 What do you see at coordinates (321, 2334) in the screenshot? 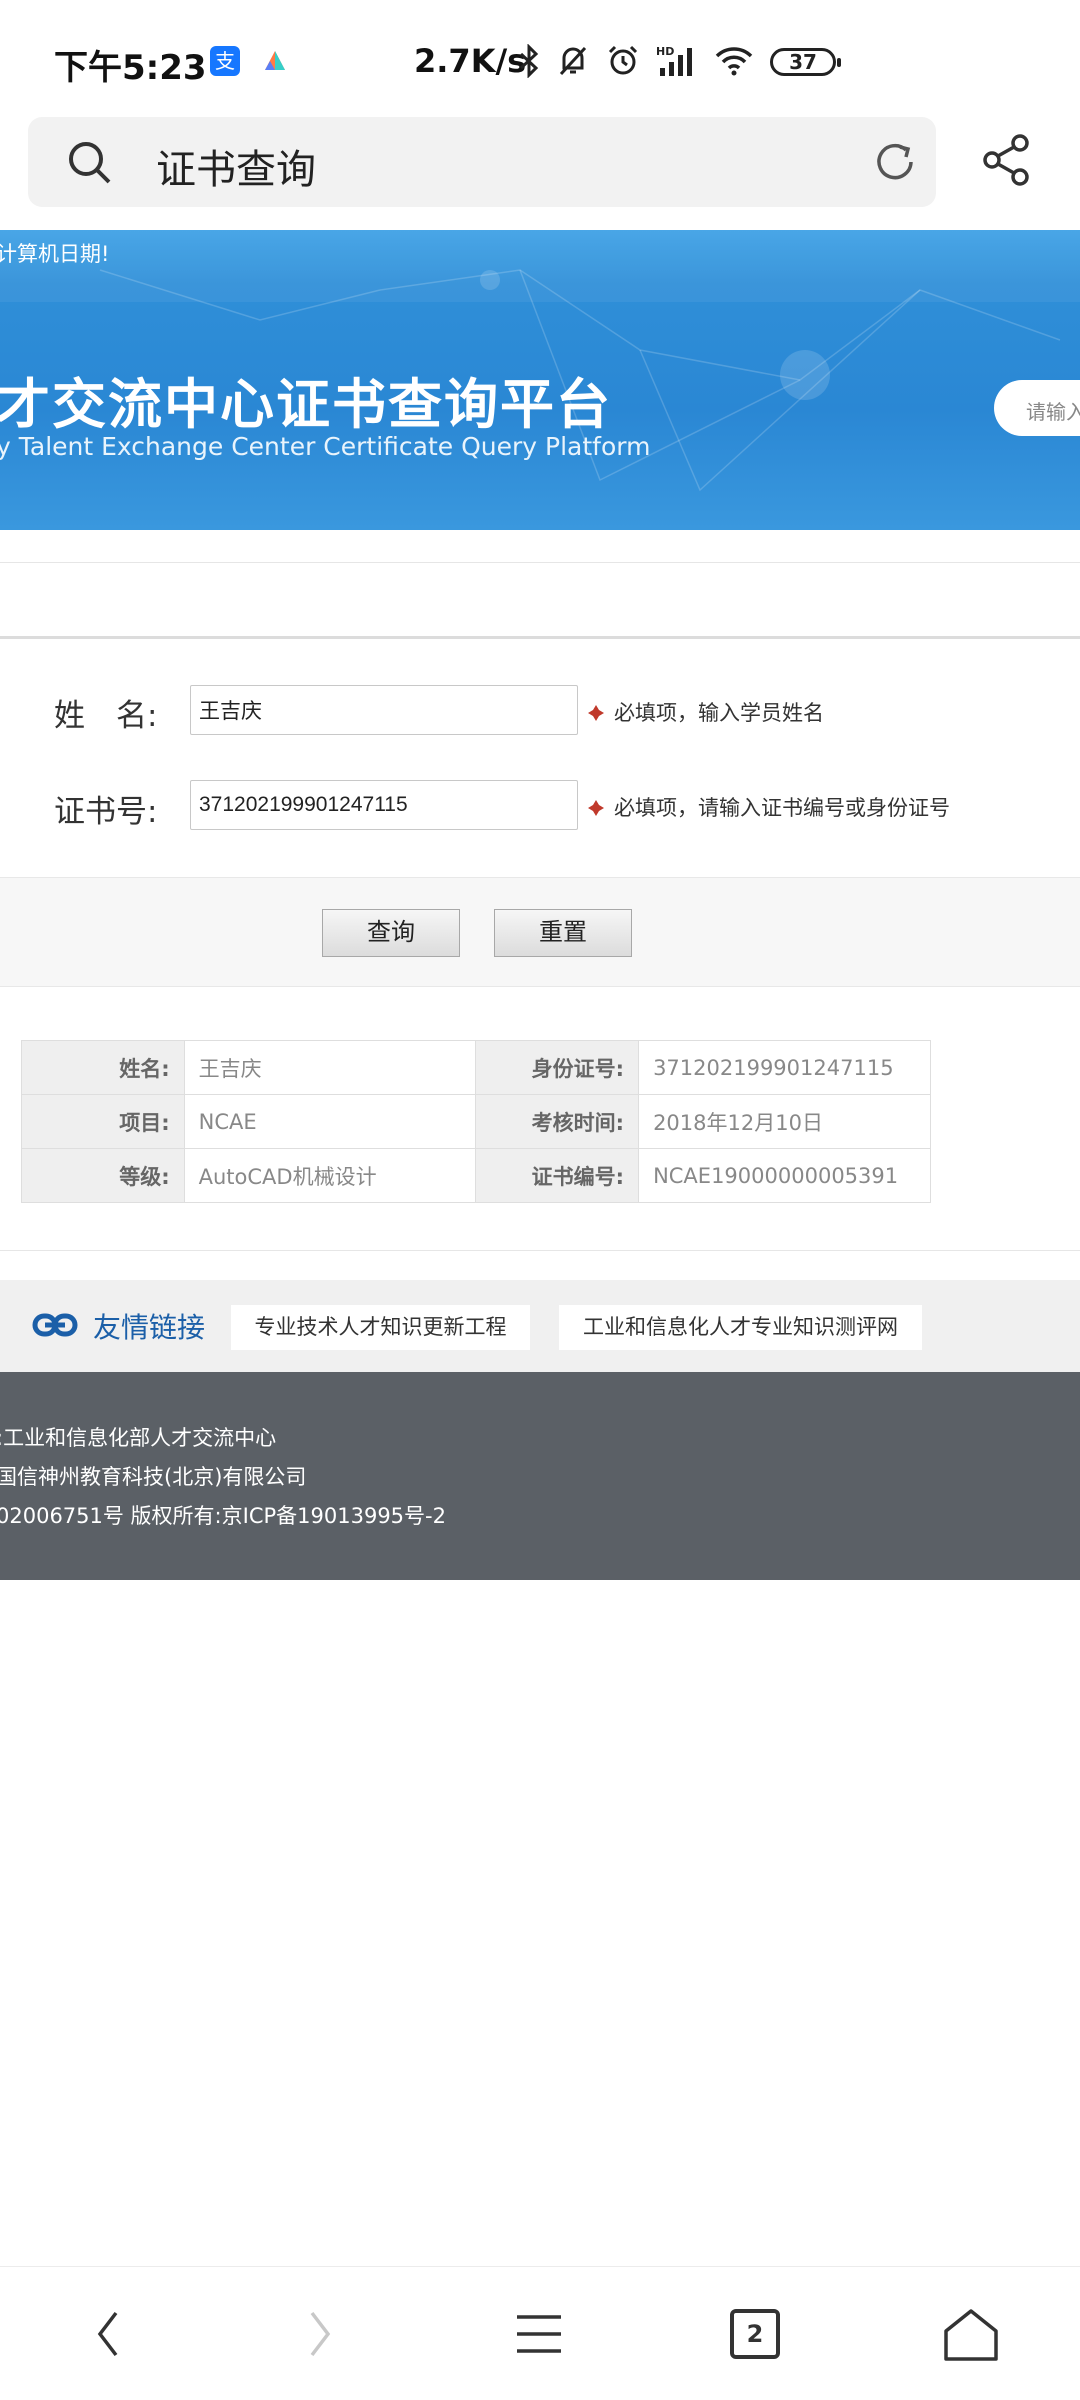
I see `forward-icon` at bounding box center [321, 2334].